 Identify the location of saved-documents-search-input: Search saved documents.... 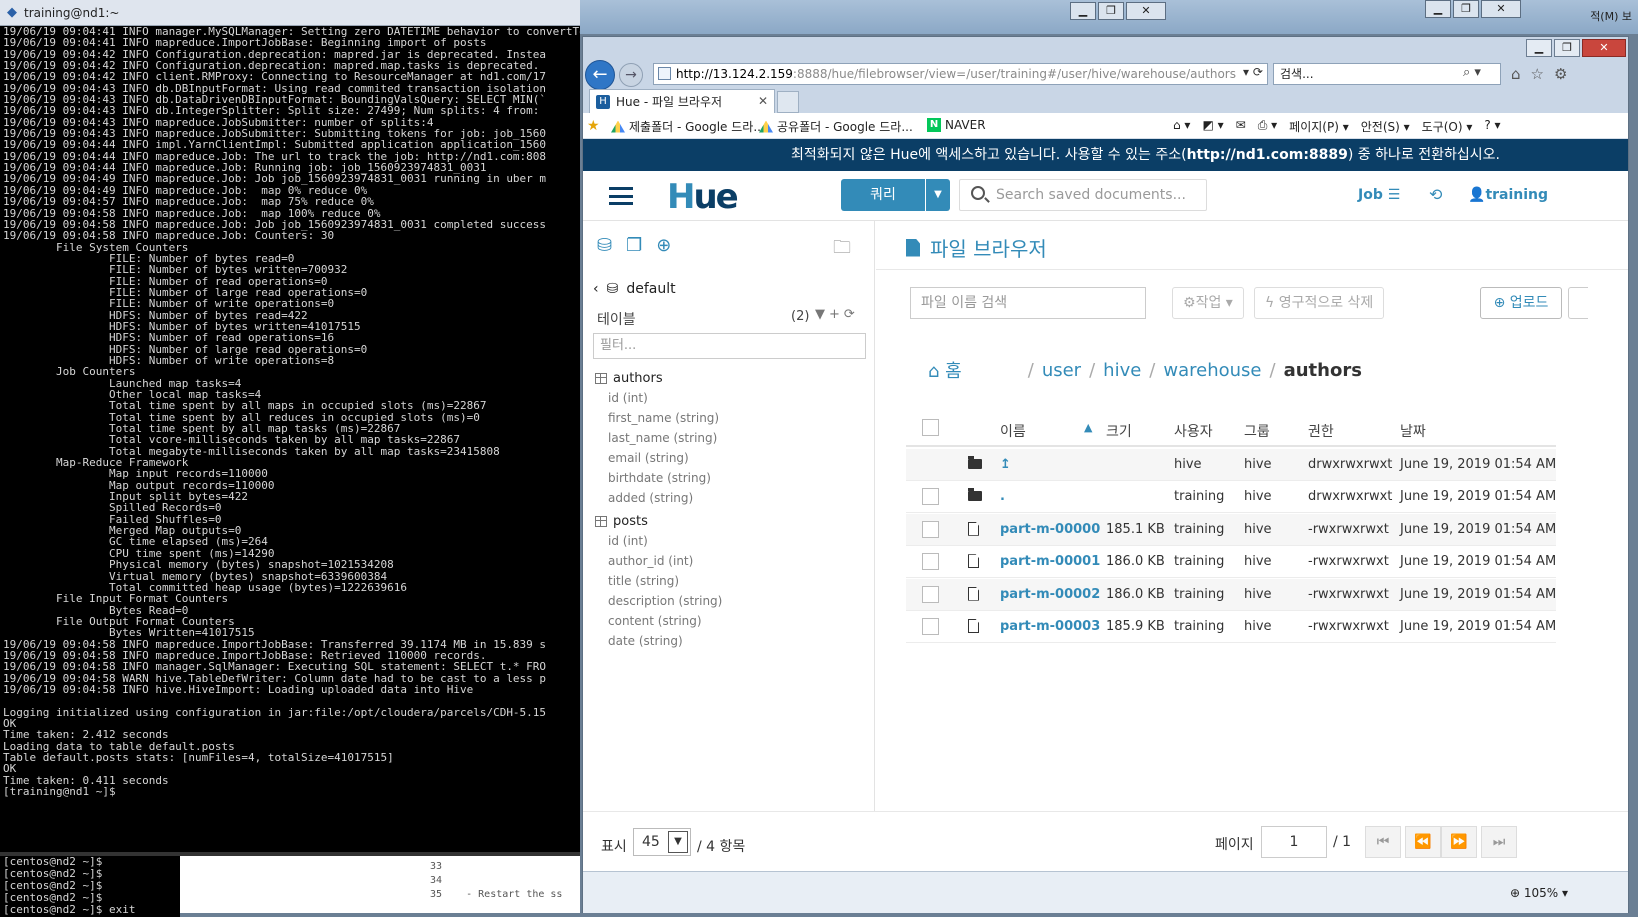
(1083, 195).